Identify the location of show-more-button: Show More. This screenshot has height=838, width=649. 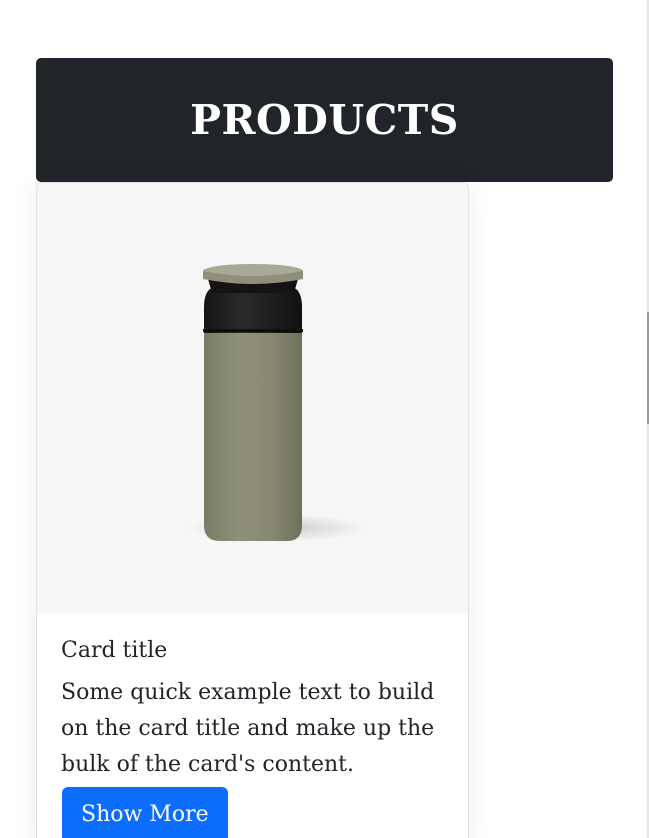
(145, 812).